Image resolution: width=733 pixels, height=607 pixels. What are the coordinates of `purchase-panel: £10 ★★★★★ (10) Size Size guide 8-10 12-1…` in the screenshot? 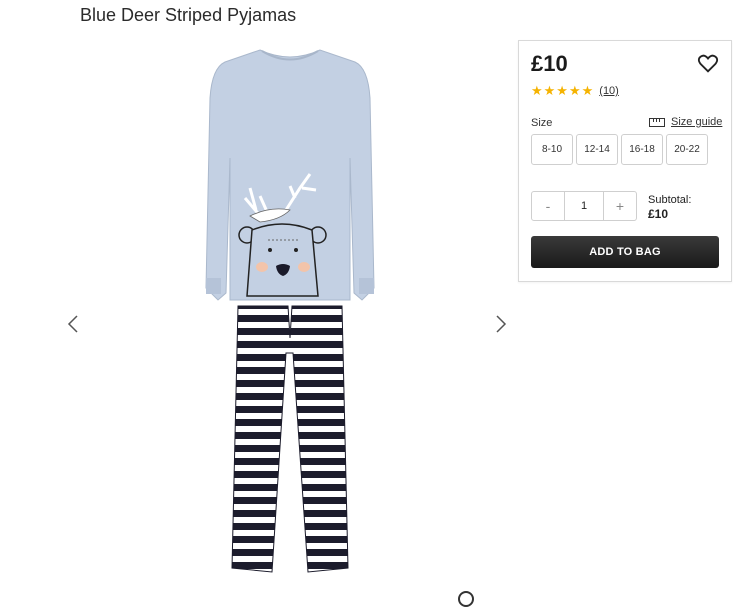 It's located at (625, 161).